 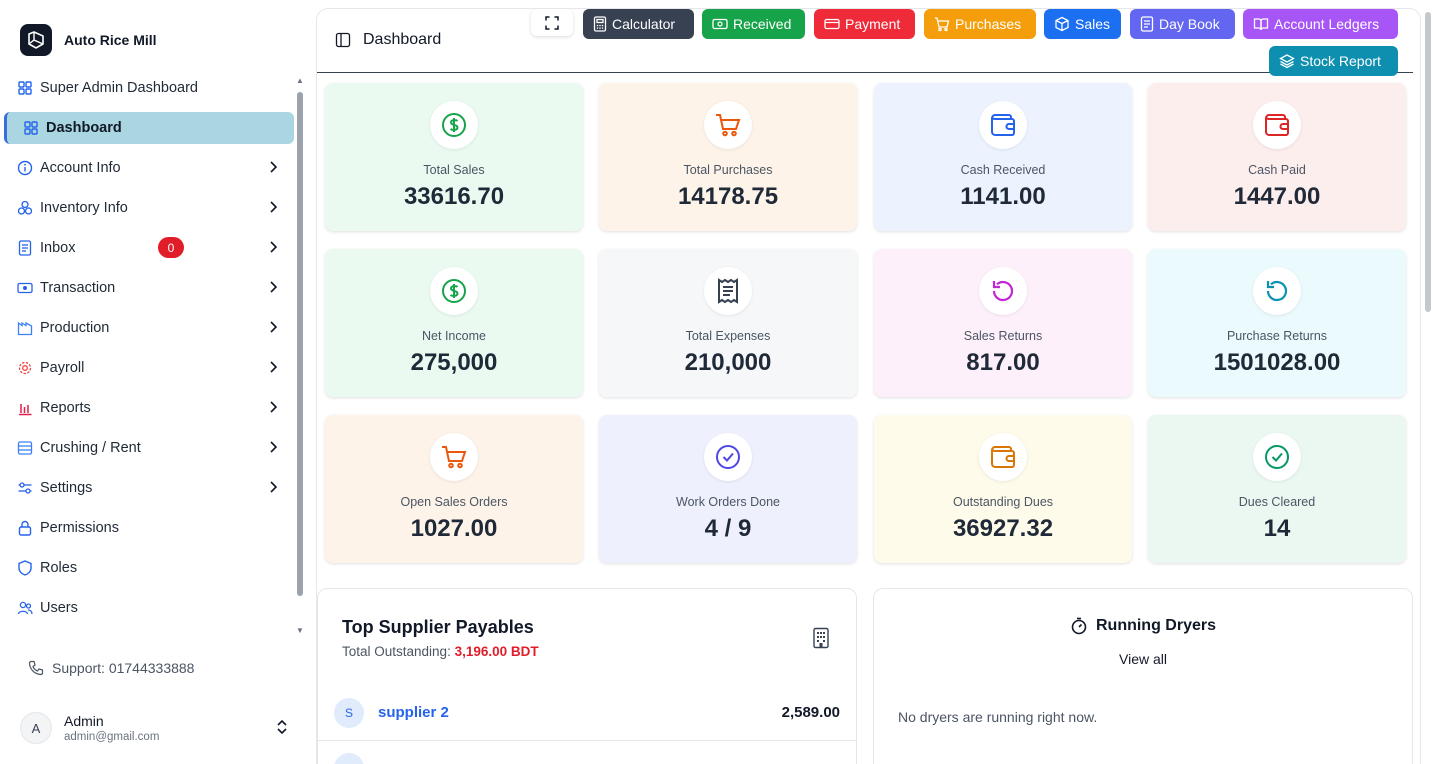 What do you see at coordinates (300, 81) in the screenshot?
I see `scroll-up-icon: ▲` at bounding box center [300, 81].